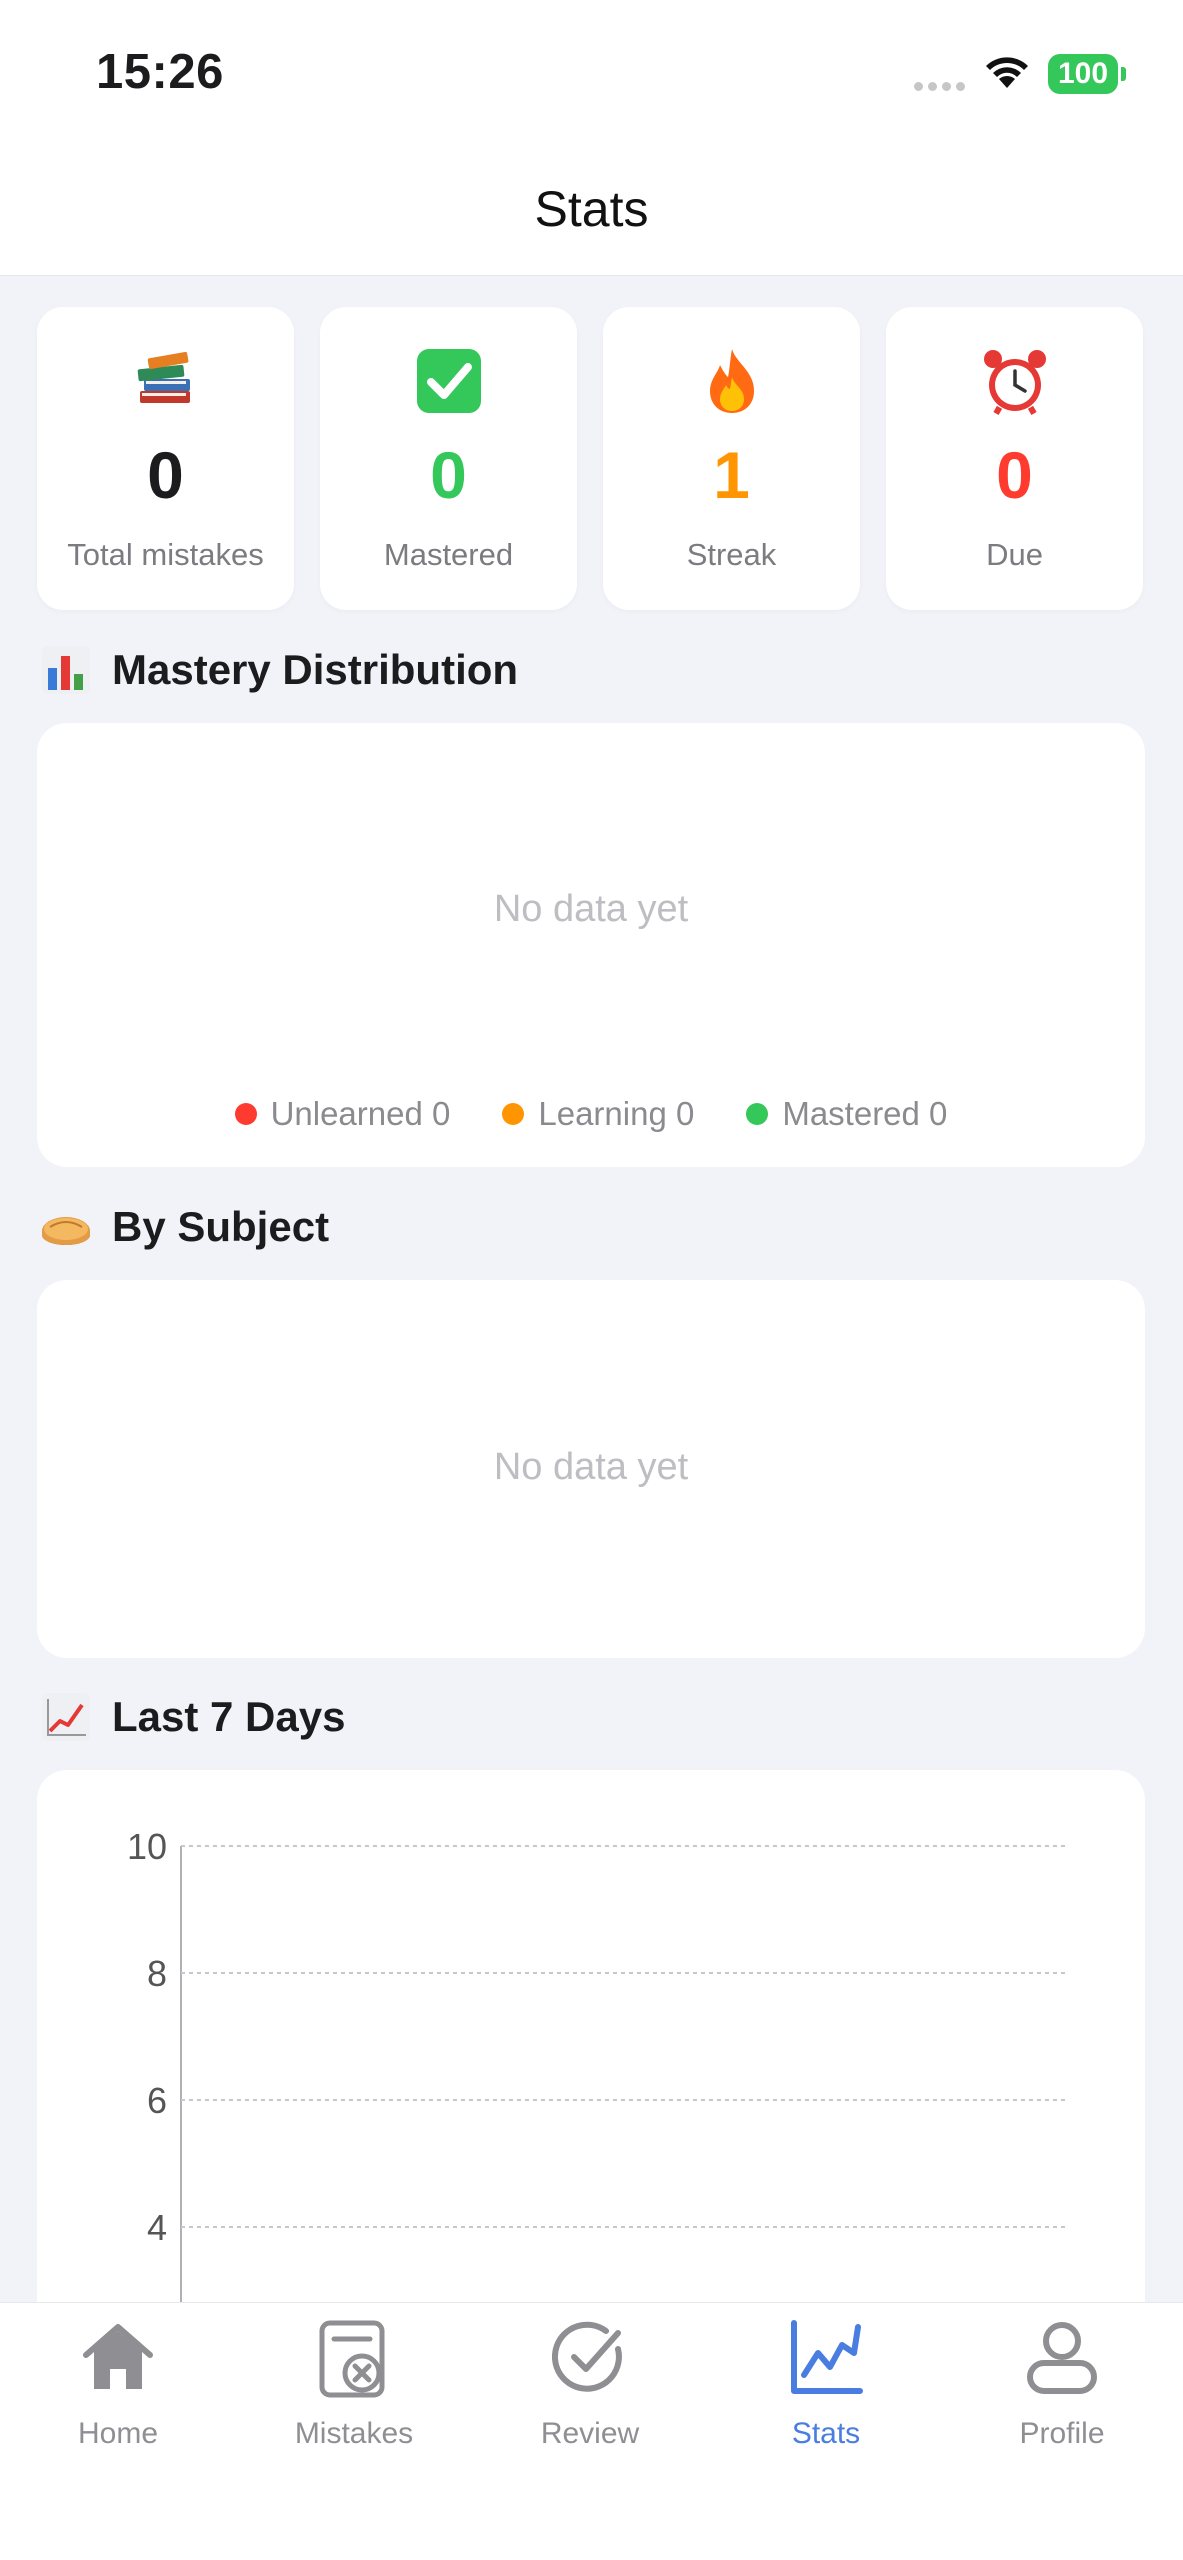 The width and height of the screenshot is (1183, 2560). What do you see at coordinates (1014, 554) in the screenshot?
I see `stat-label: Due` at bounding box center [1014, 554].